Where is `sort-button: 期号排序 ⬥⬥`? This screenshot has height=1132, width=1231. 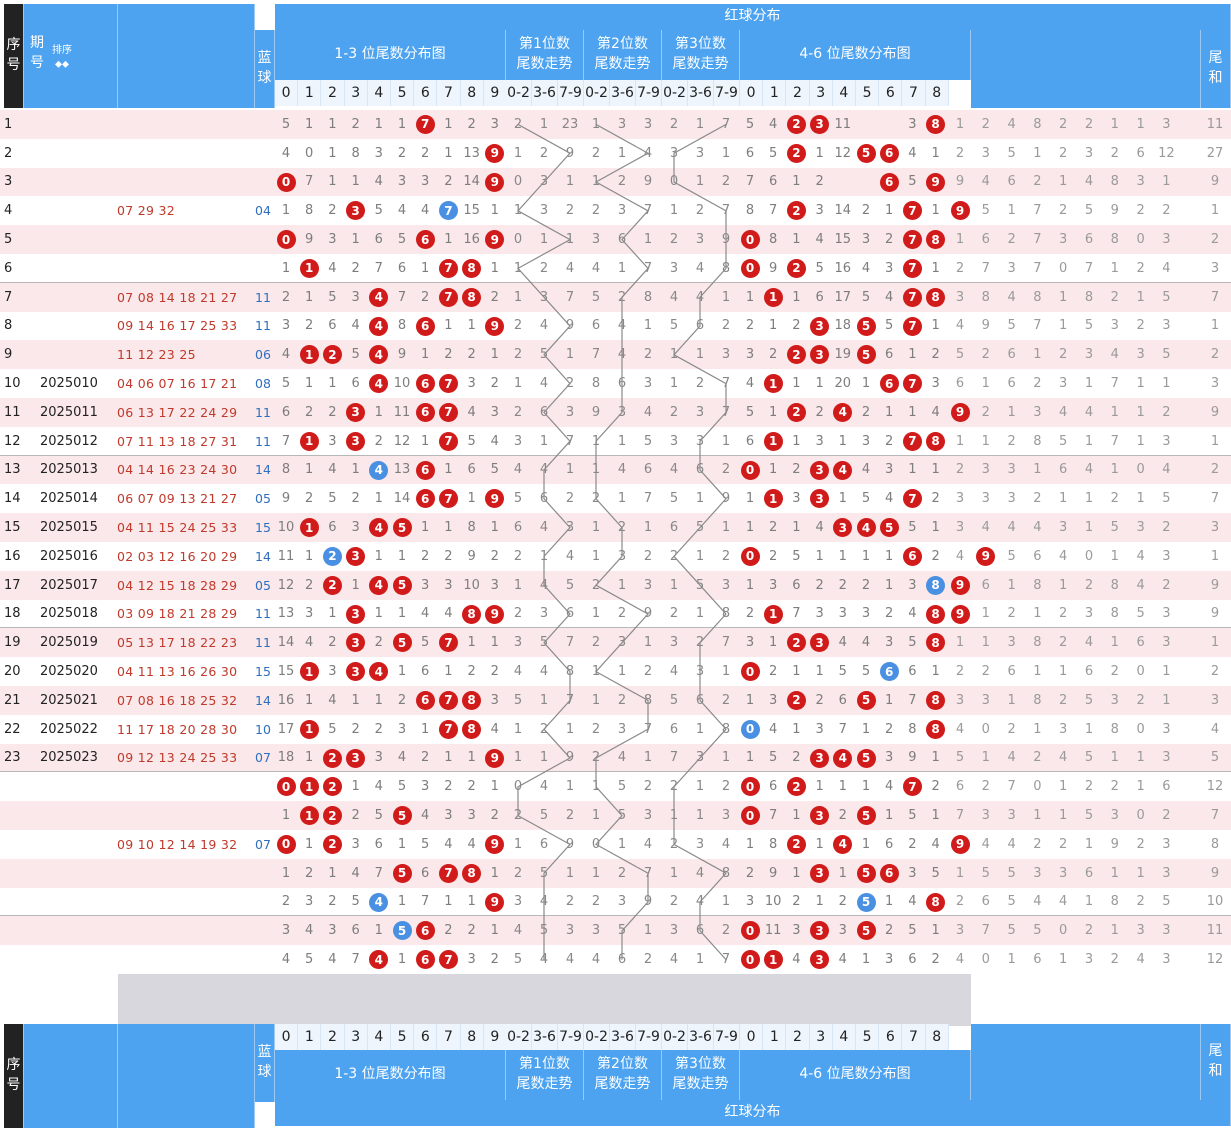 sort-button: 期号排序 ⬥⬥ is located at coordinates (71, 56).